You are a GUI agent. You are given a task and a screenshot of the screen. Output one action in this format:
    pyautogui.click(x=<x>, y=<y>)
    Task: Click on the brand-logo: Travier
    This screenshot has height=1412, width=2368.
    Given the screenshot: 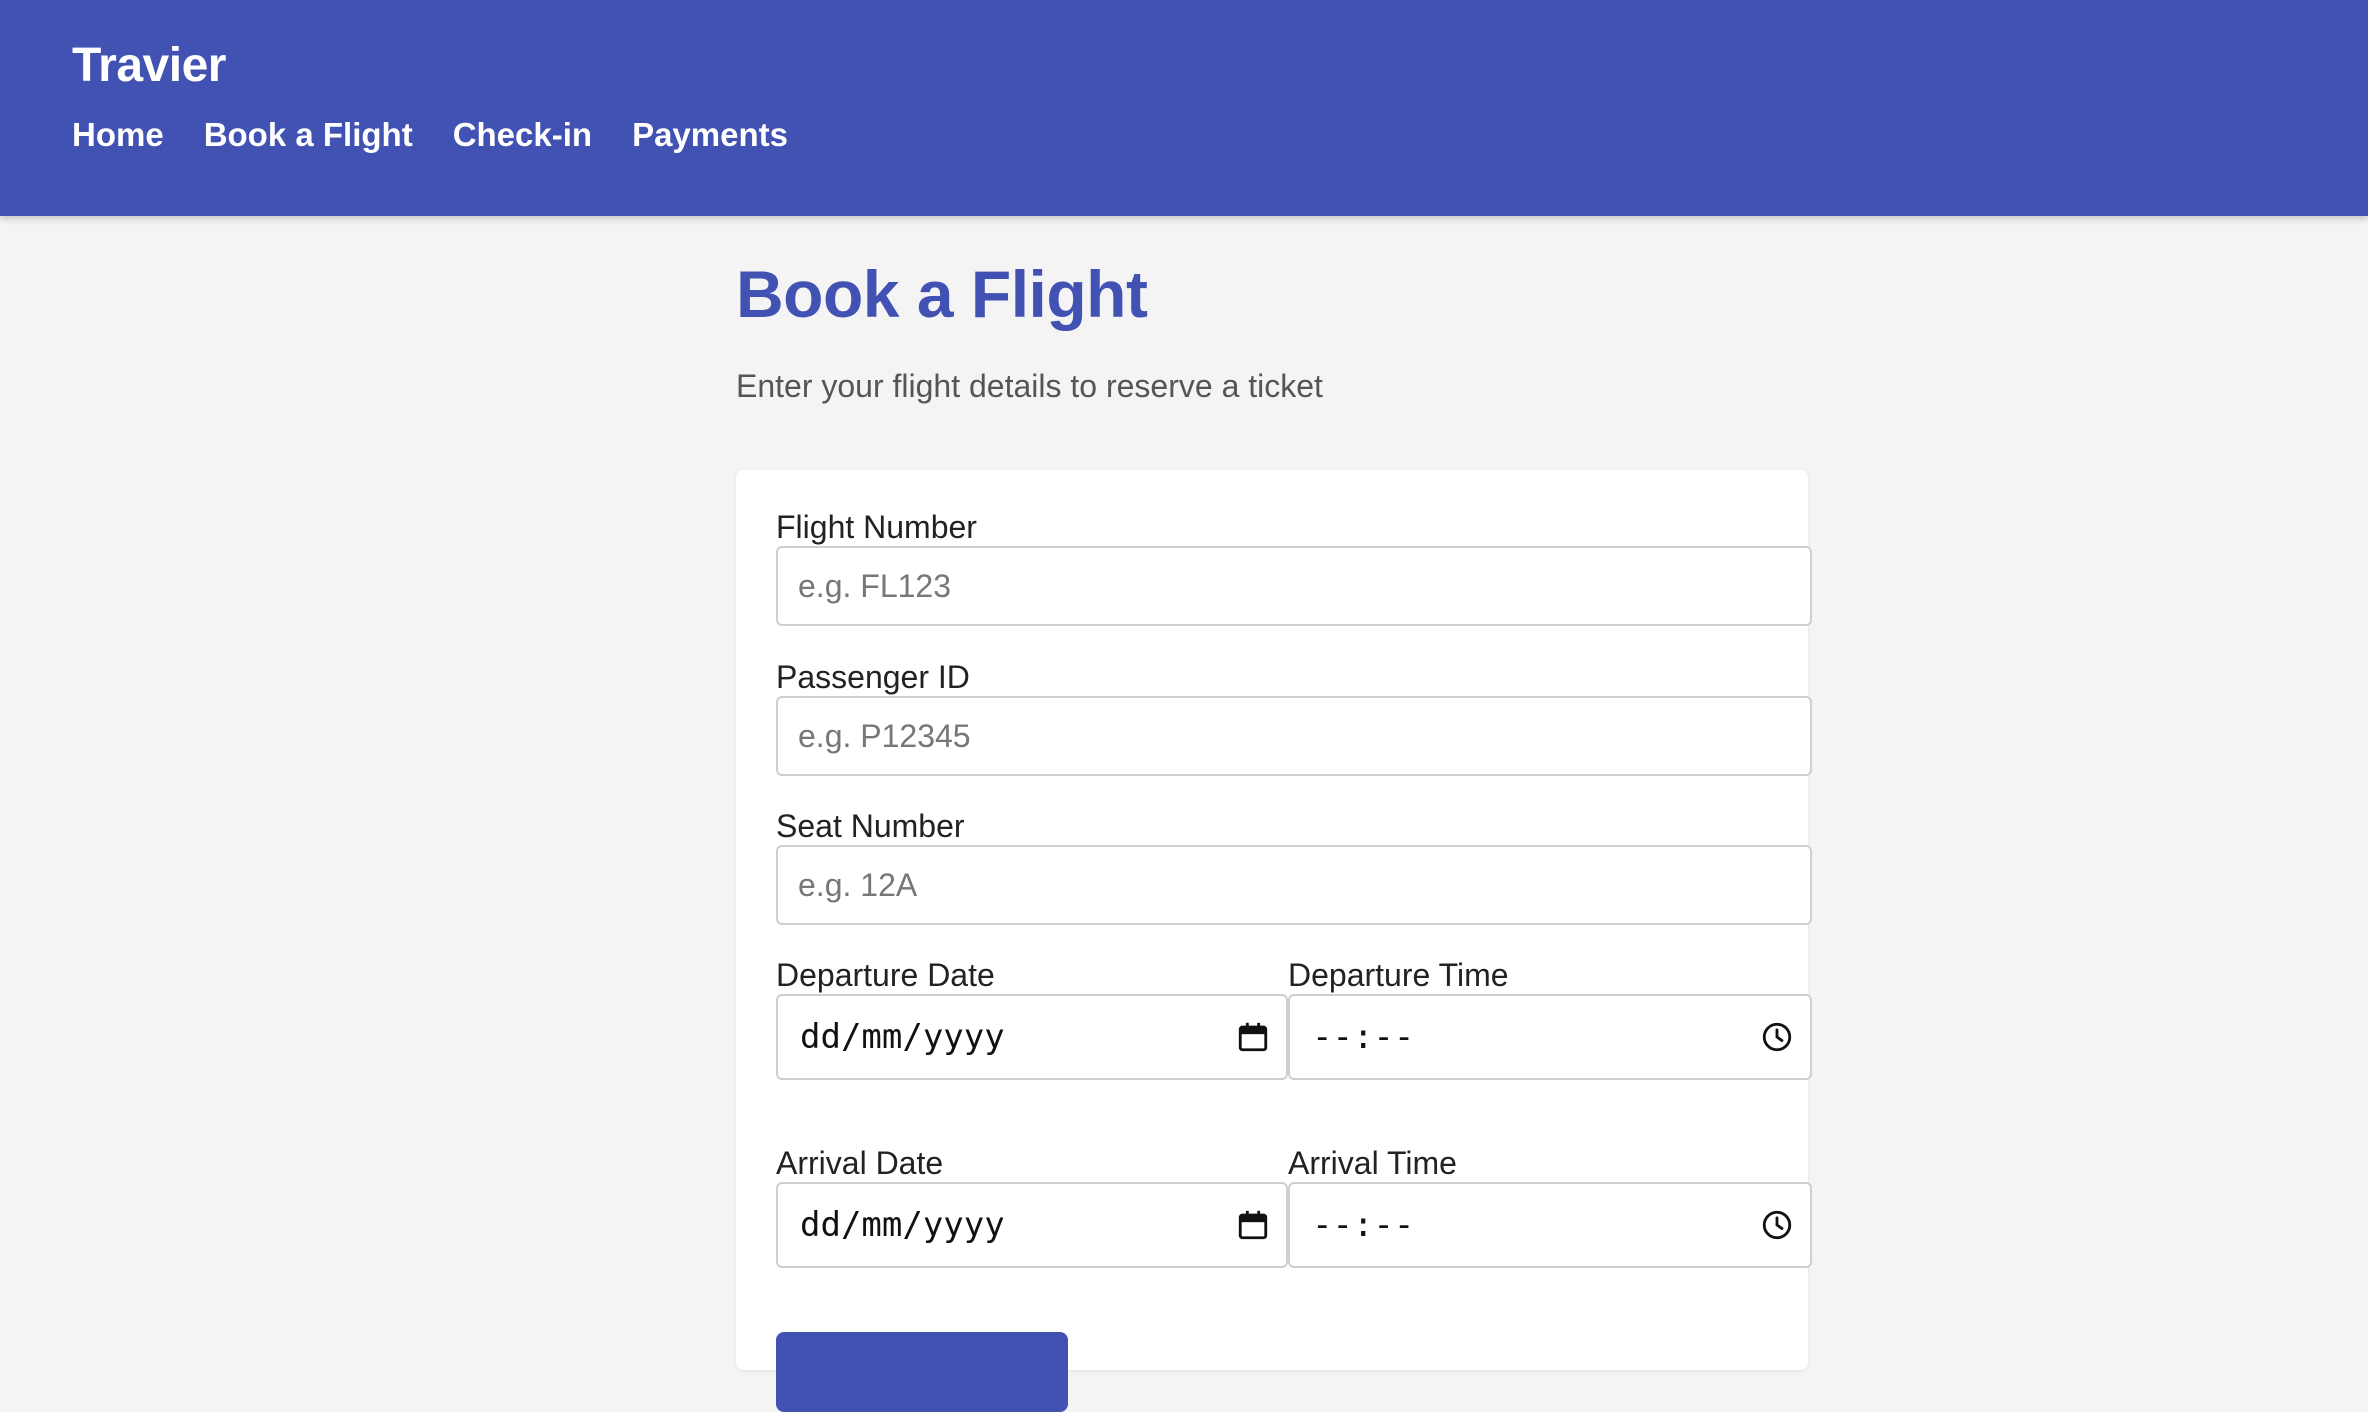 What is the action you would take?
    pyautogui.click(x=149, y=65)
    